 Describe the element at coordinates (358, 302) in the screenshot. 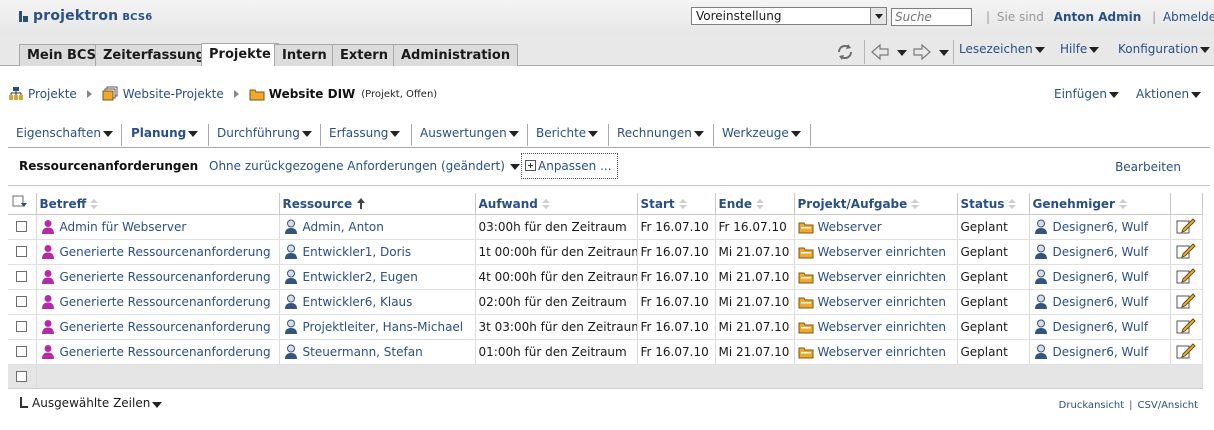

I see `resource-link: Entwickler6, Klaus` at that location.